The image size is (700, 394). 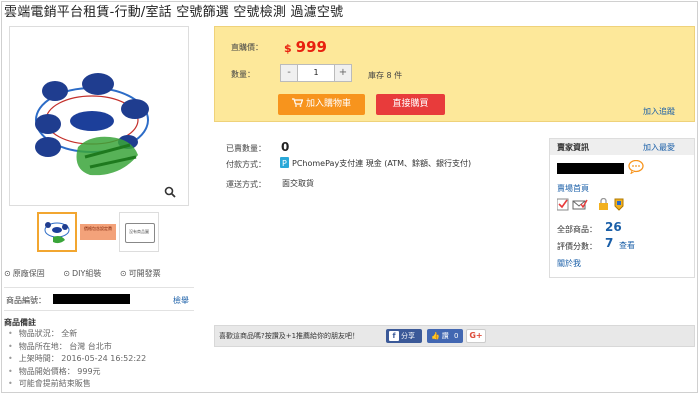 What do you see at coordinates (20, 322) in the screenshot?
I see `notes-title: 商品備註` at bounding box center [20, 322].